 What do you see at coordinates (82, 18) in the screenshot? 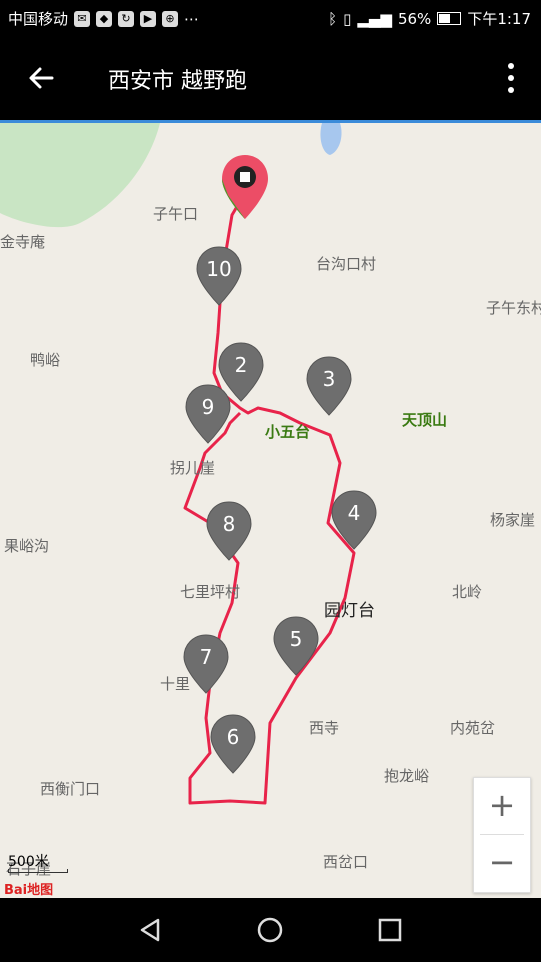
I see `wechat-icon: ✉` at bounding box center [82, 18].